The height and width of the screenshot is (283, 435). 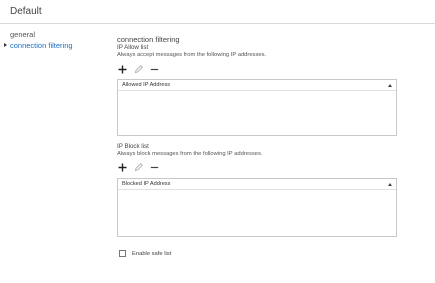 I want to click on block-list-table: Blocked IP Address, so click(x=257, y=207).